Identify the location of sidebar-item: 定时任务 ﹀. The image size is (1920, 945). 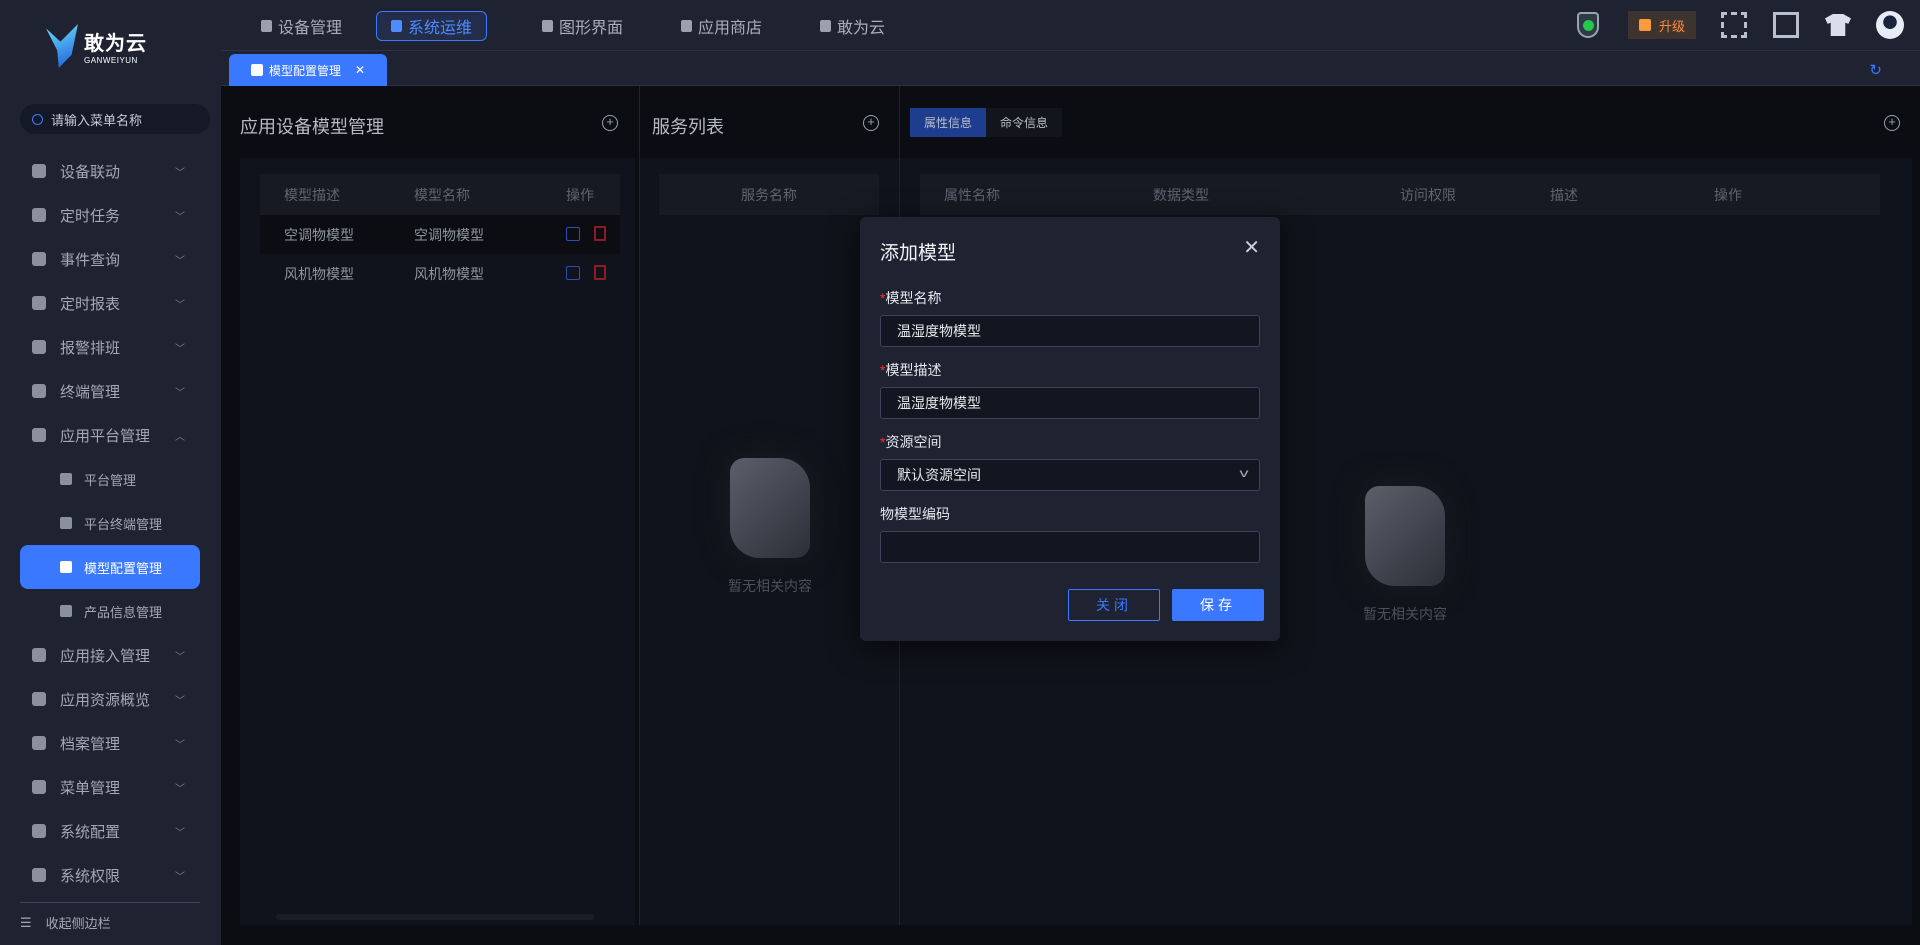
(110, 215).